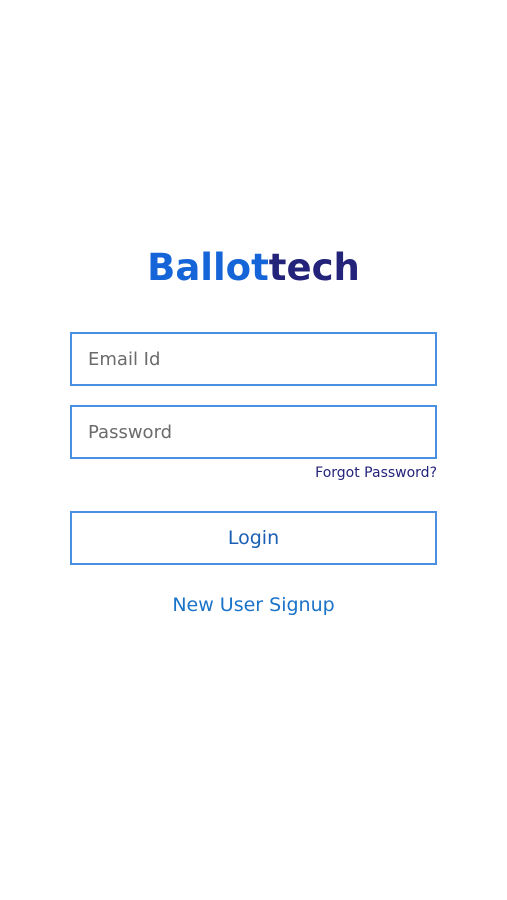  Describe the element at coordinates (253, 538) in the screenshot. I see `login-button: Login` at that location.